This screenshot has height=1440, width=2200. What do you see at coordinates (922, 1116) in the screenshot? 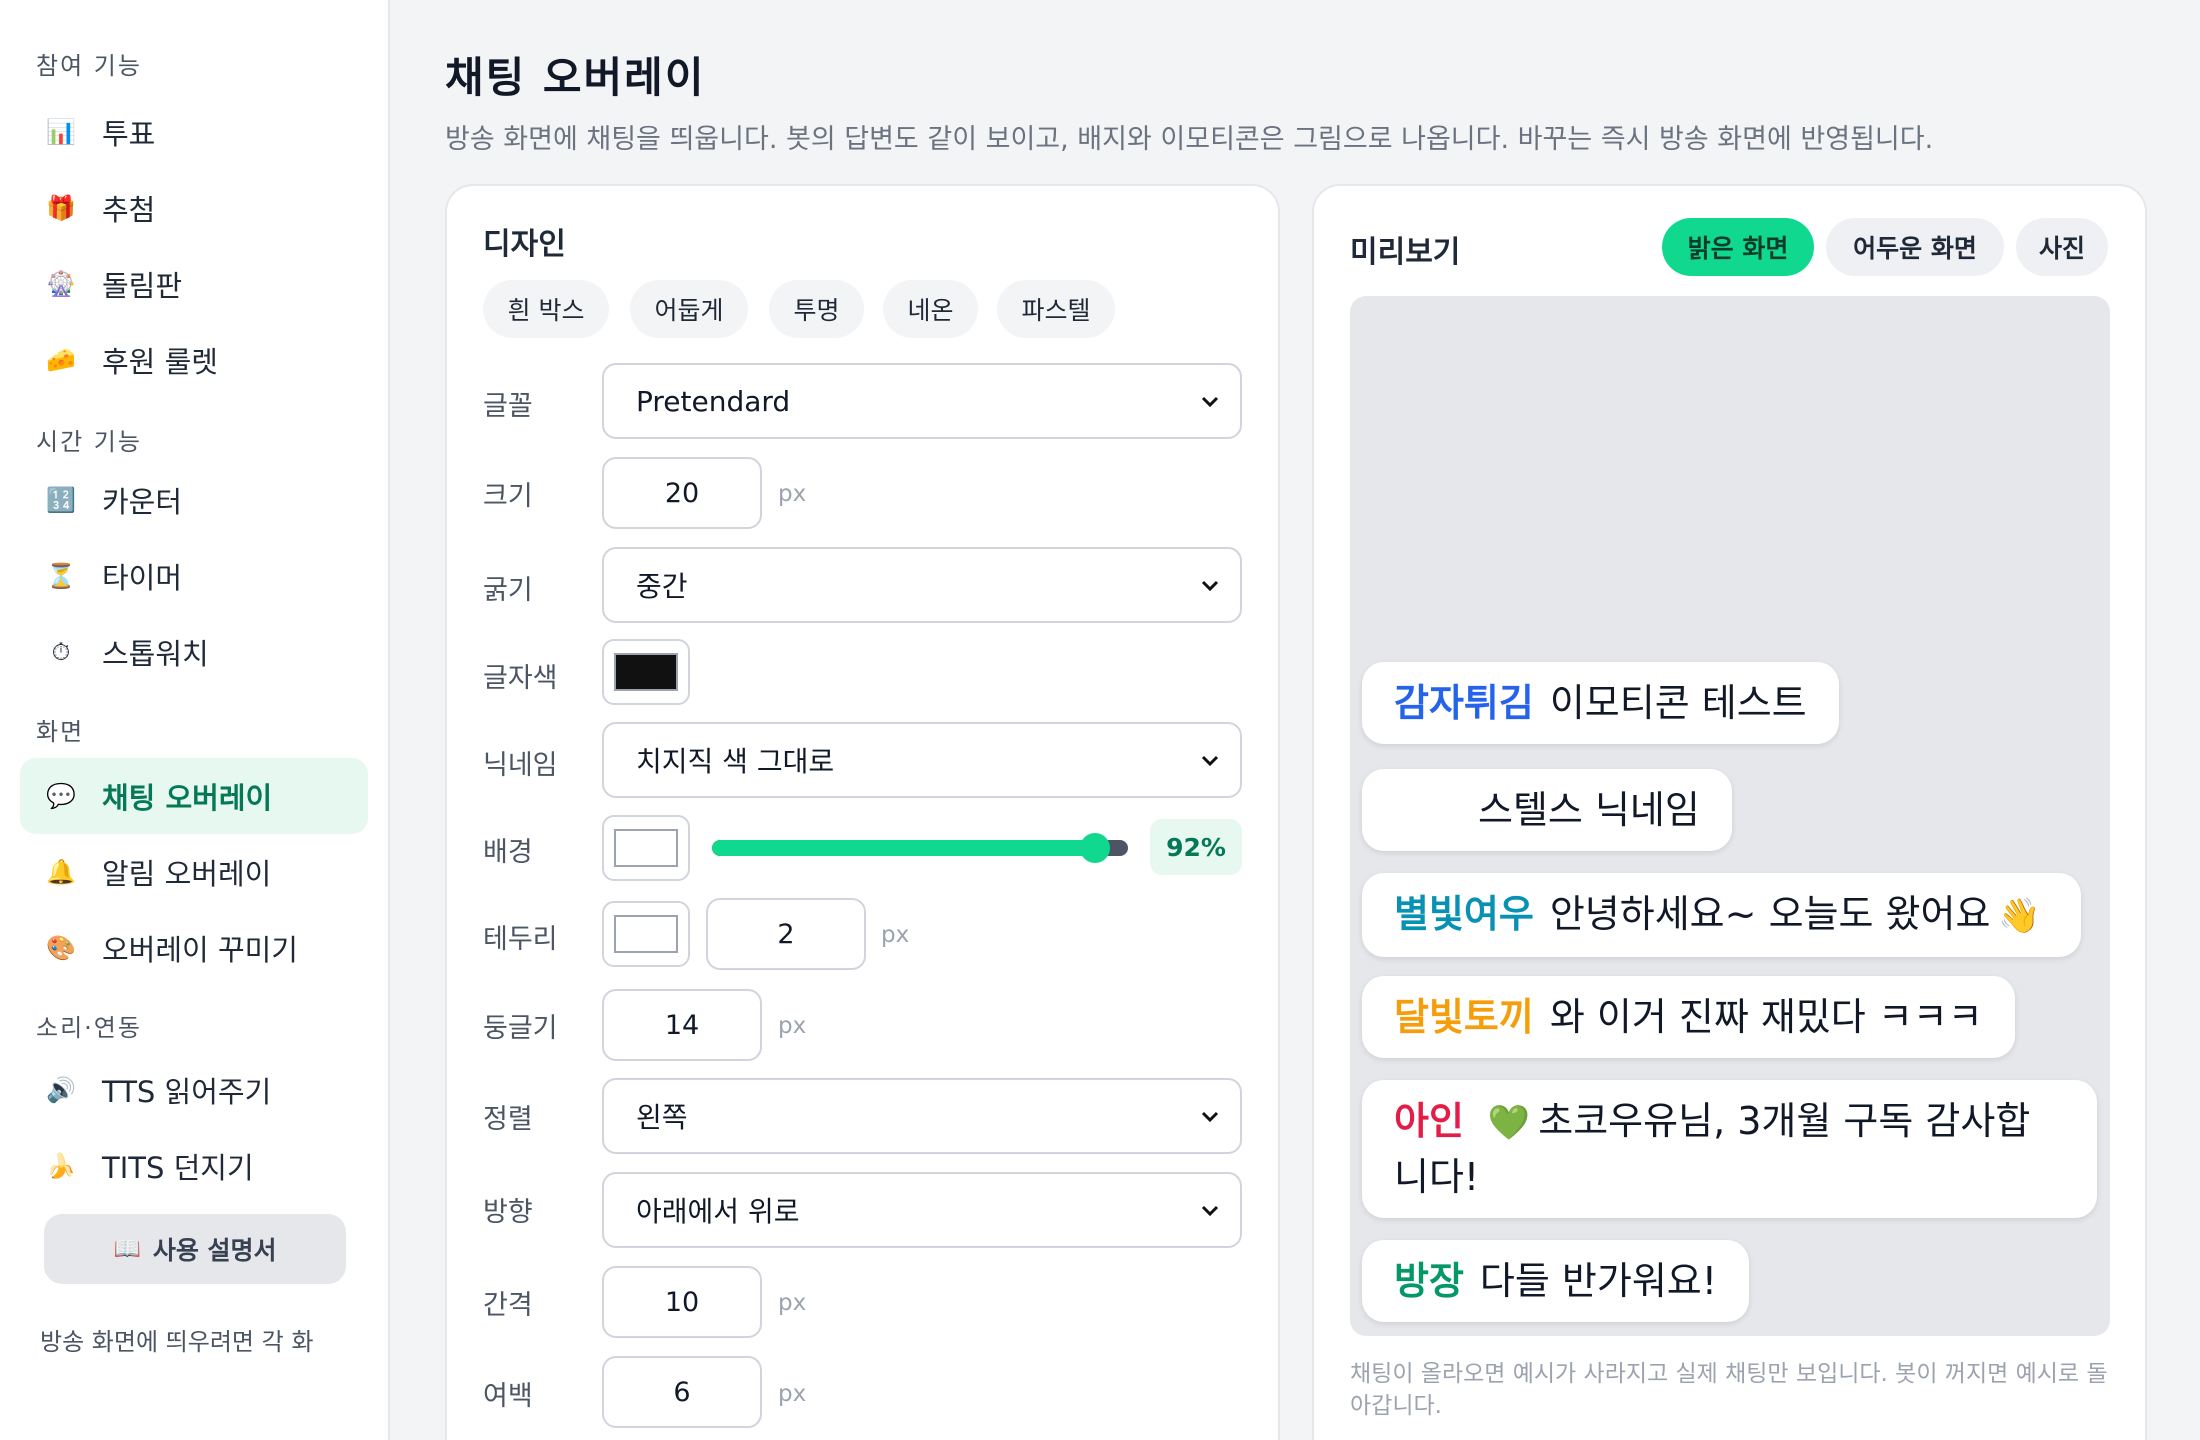
I see `align-select: 왼쪽` at bounding box center [922, 1116].